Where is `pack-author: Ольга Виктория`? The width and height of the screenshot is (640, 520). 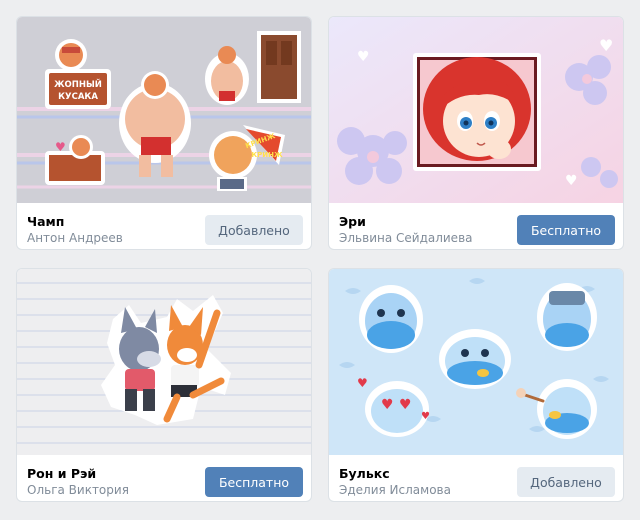 pack-author: Ольга Виктория is located at coordinates (78, 490).